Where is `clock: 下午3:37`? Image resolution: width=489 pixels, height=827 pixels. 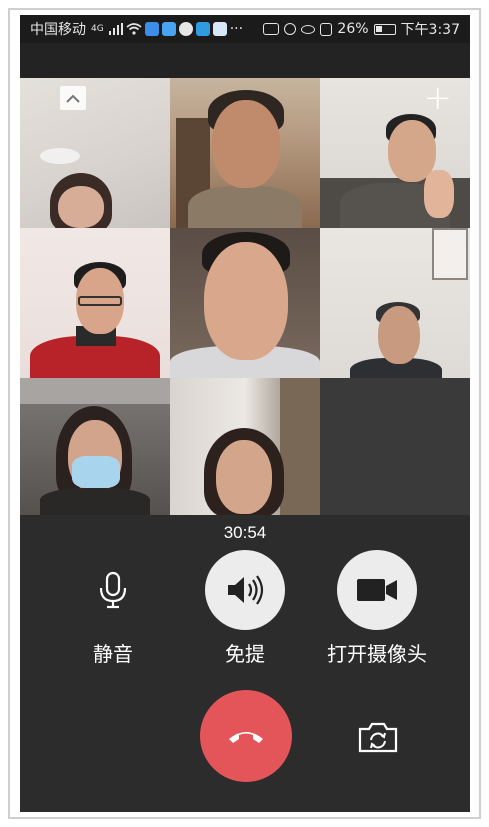
clock: 下午3:37 is located at coordinates (430, 30).